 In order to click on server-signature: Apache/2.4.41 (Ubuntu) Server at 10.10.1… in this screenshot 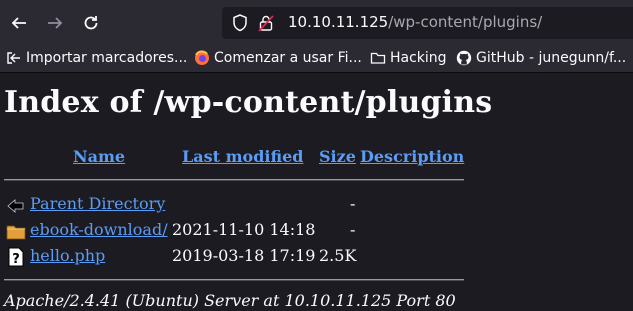, I will do `click(230, 300)`.